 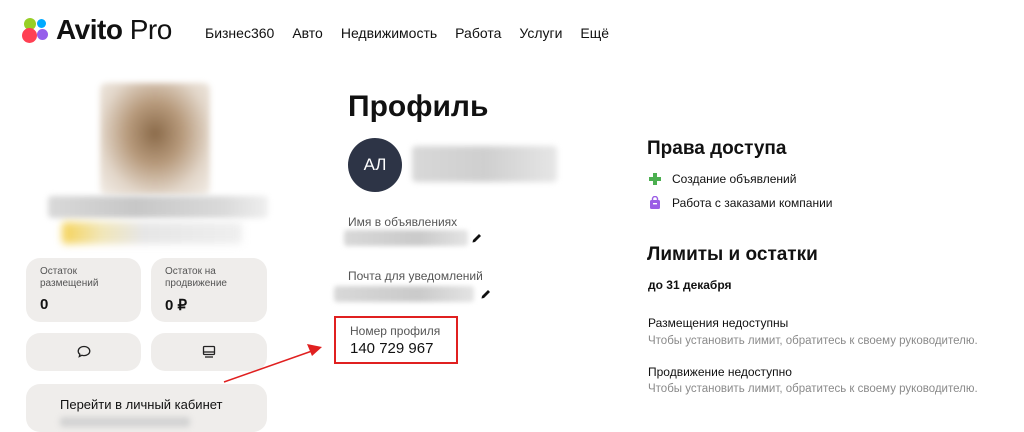 What do you see at coordinates (406, 238) in the screenshot?
I see `listing-name-value-blurred` at bounding box center [406, 238].